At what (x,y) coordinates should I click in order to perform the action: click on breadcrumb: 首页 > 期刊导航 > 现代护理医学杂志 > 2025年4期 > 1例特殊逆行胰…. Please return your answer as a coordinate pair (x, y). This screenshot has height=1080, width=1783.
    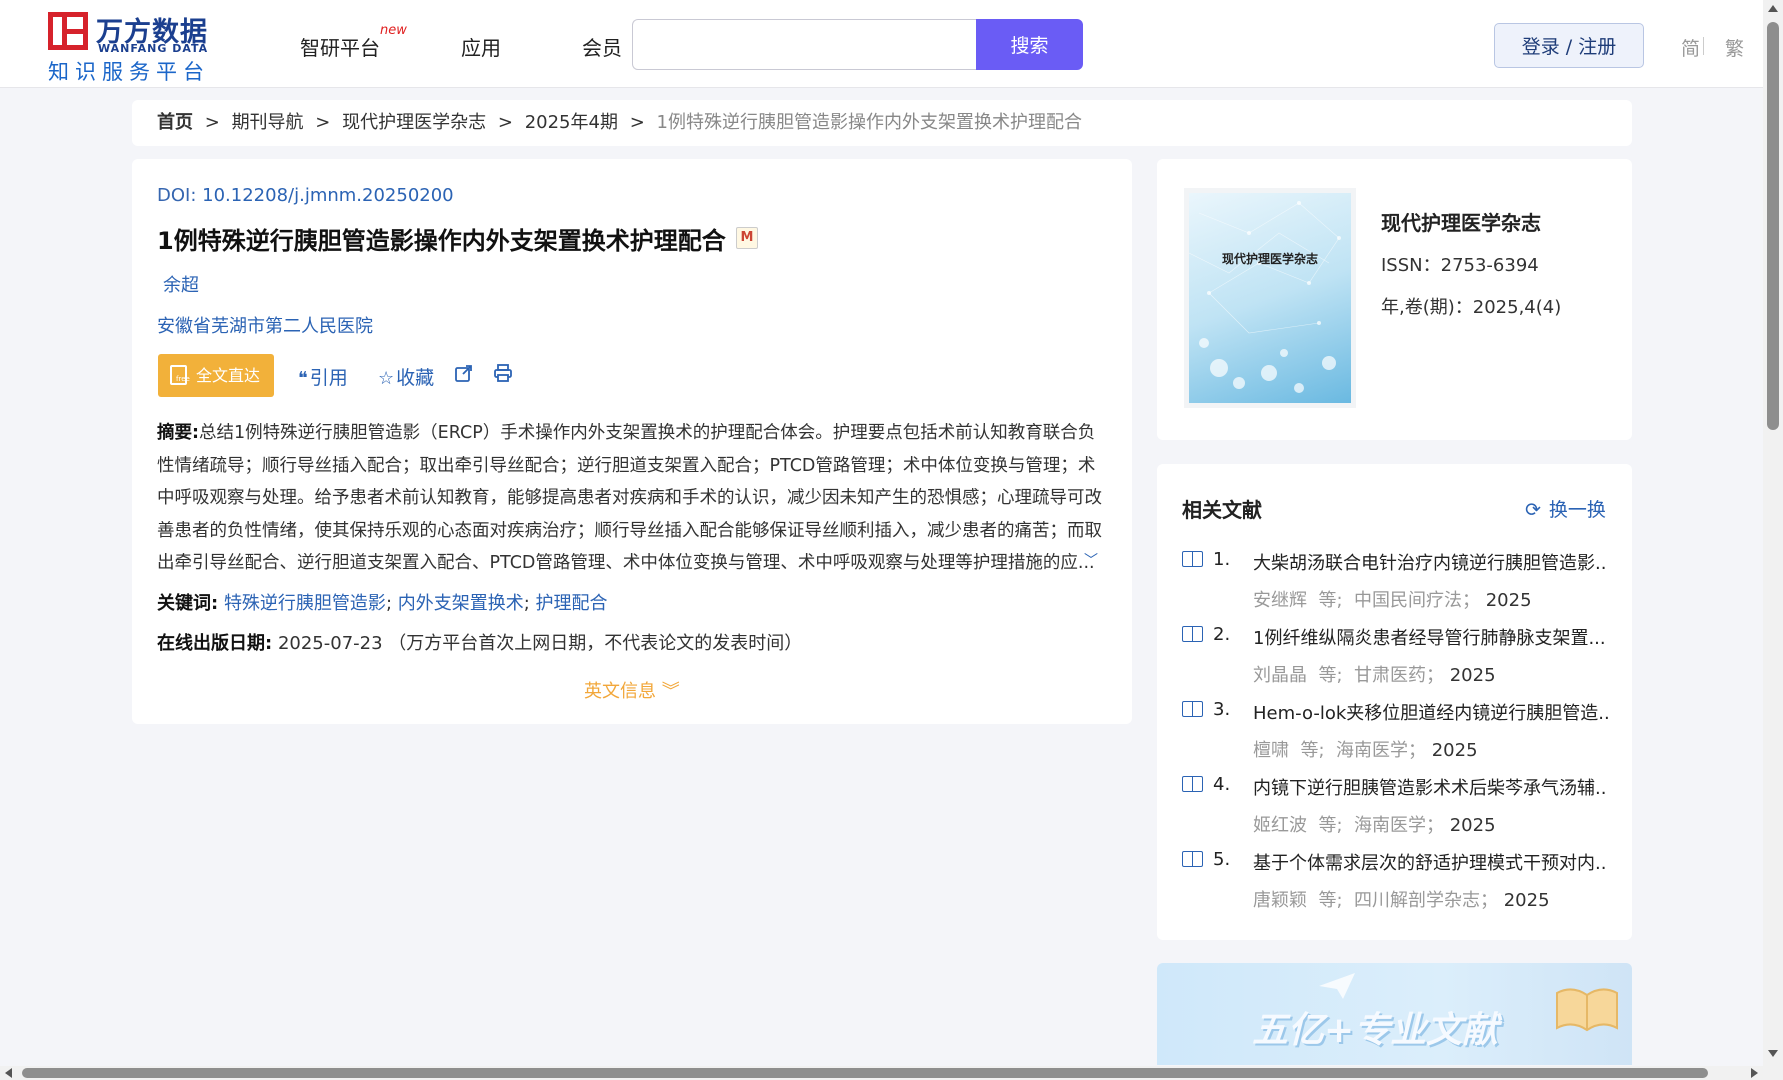
    Looking at the image, I should click on (882, 123).